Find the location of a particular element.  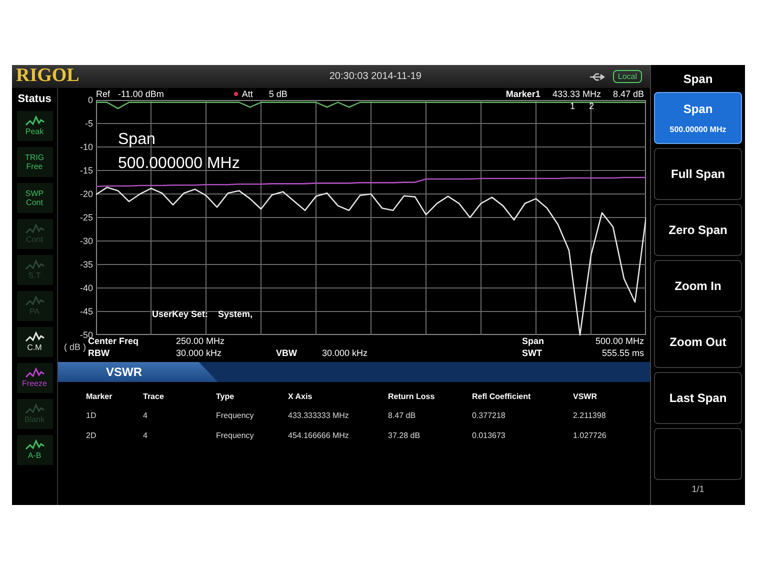

table-cell-text: 0.013673 is located at coordinates (489, 436).